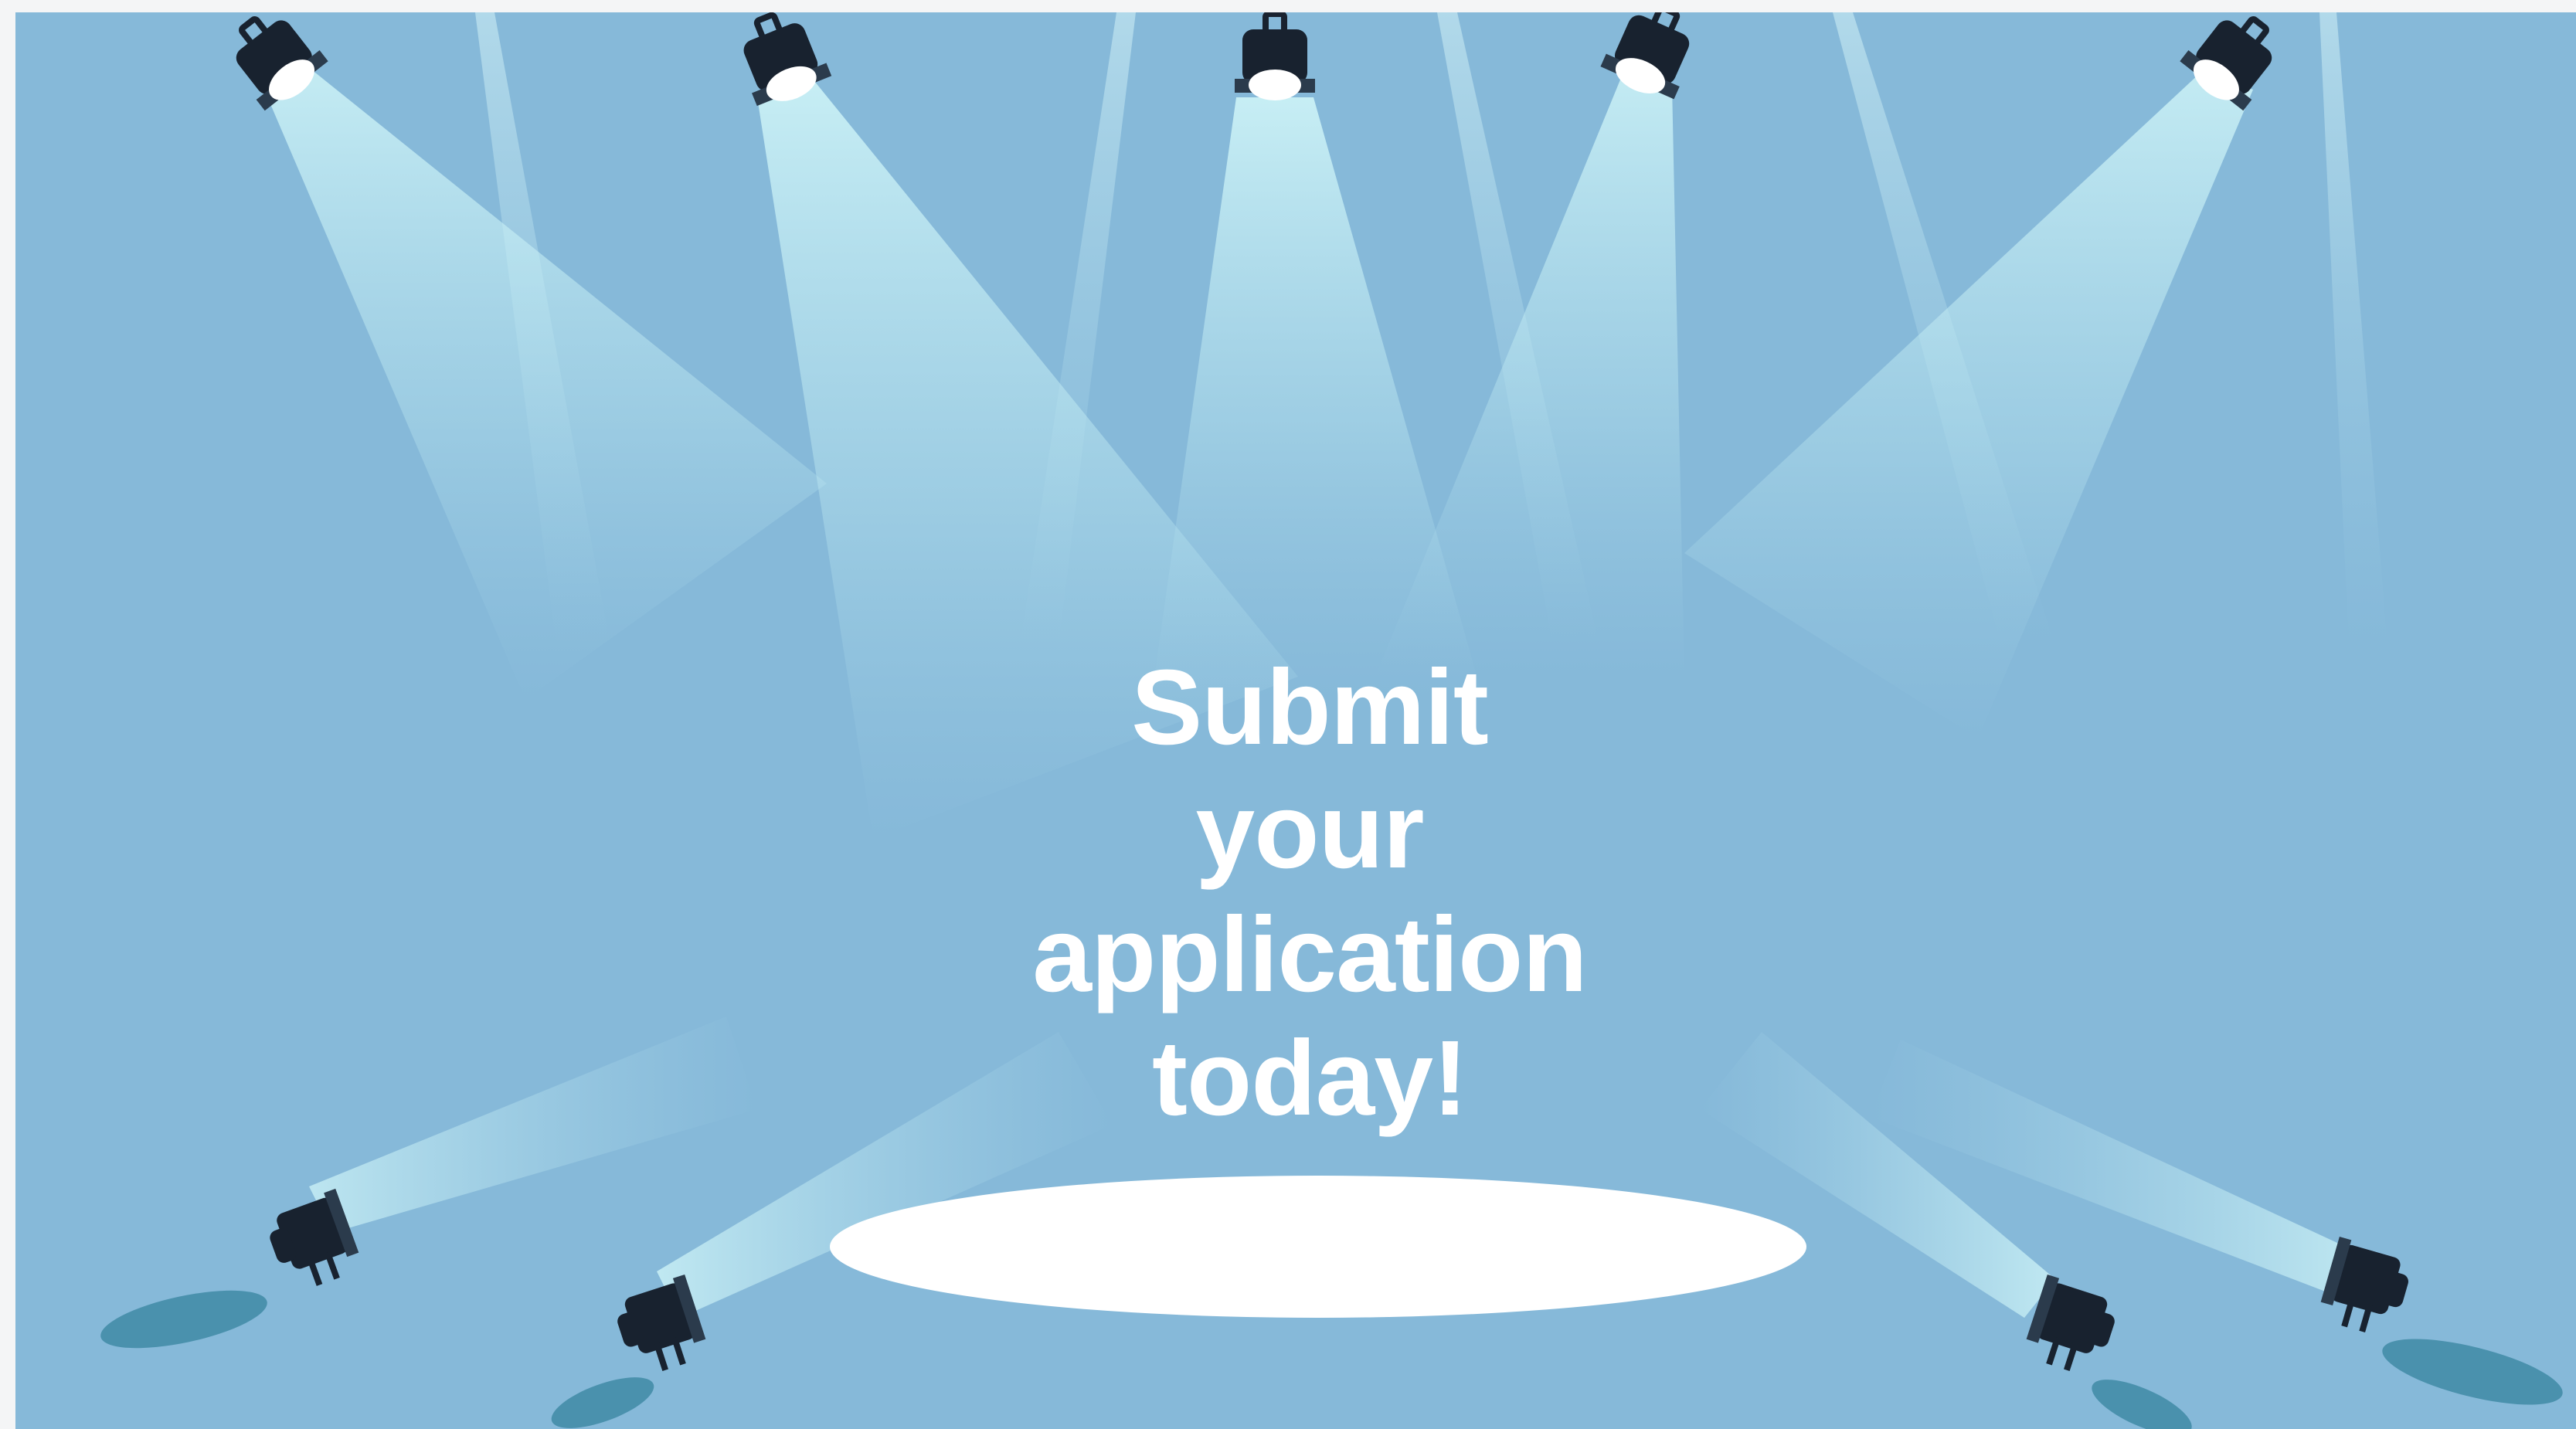  What do you see at coordinates (1318, 1247) in the screenshot?
I see `spotlight-floor-pool` at bounding box center [1318, 1247].